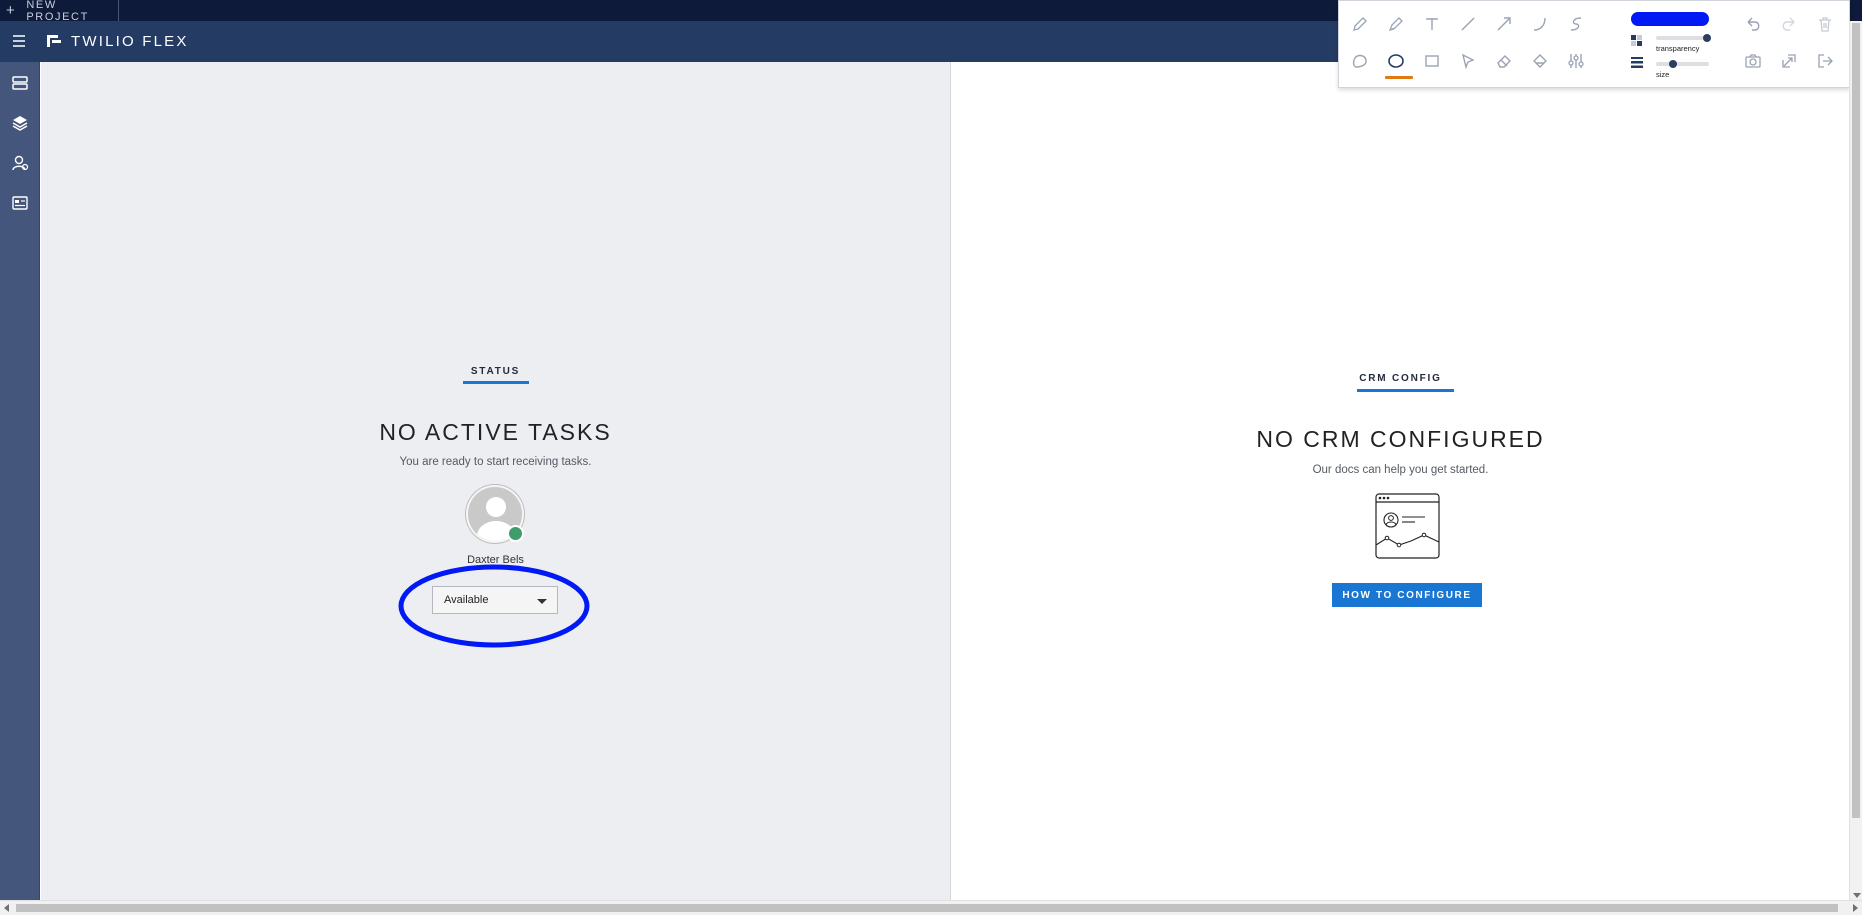 This screenshot has height=915, width=1862. I want to click on pencil-tool, so click(1360, 24).